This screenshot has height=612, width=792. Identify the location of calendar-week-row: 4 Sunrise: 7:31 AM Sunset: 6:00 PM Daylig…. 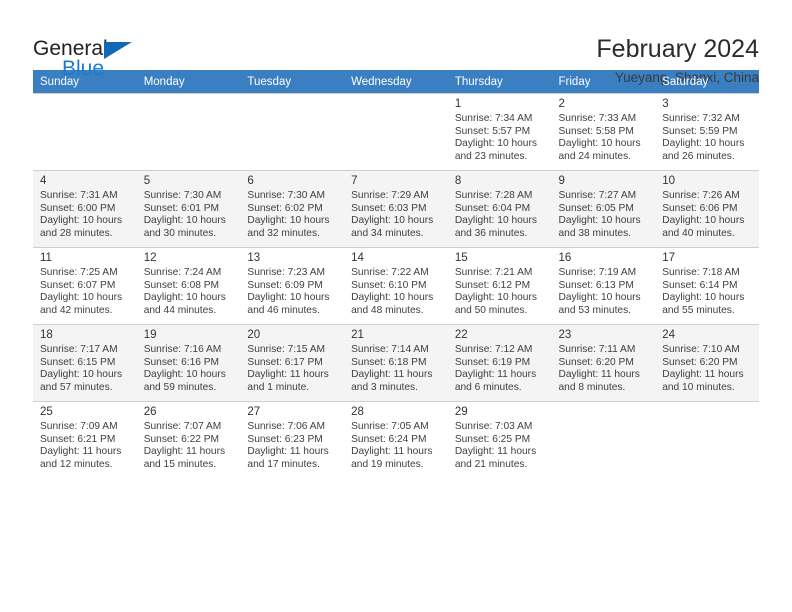
(396, 208).